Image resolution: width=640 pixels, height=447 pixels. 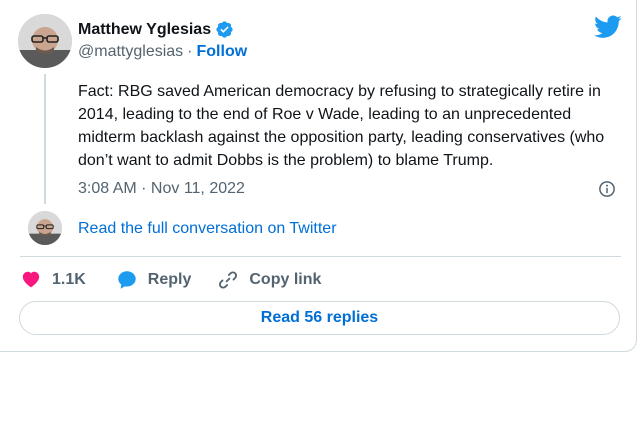 What do you see at coordinates (285, 279) in the screenshot?
I see `copy-link-label: Copy link` at bounding box center [285, 279].